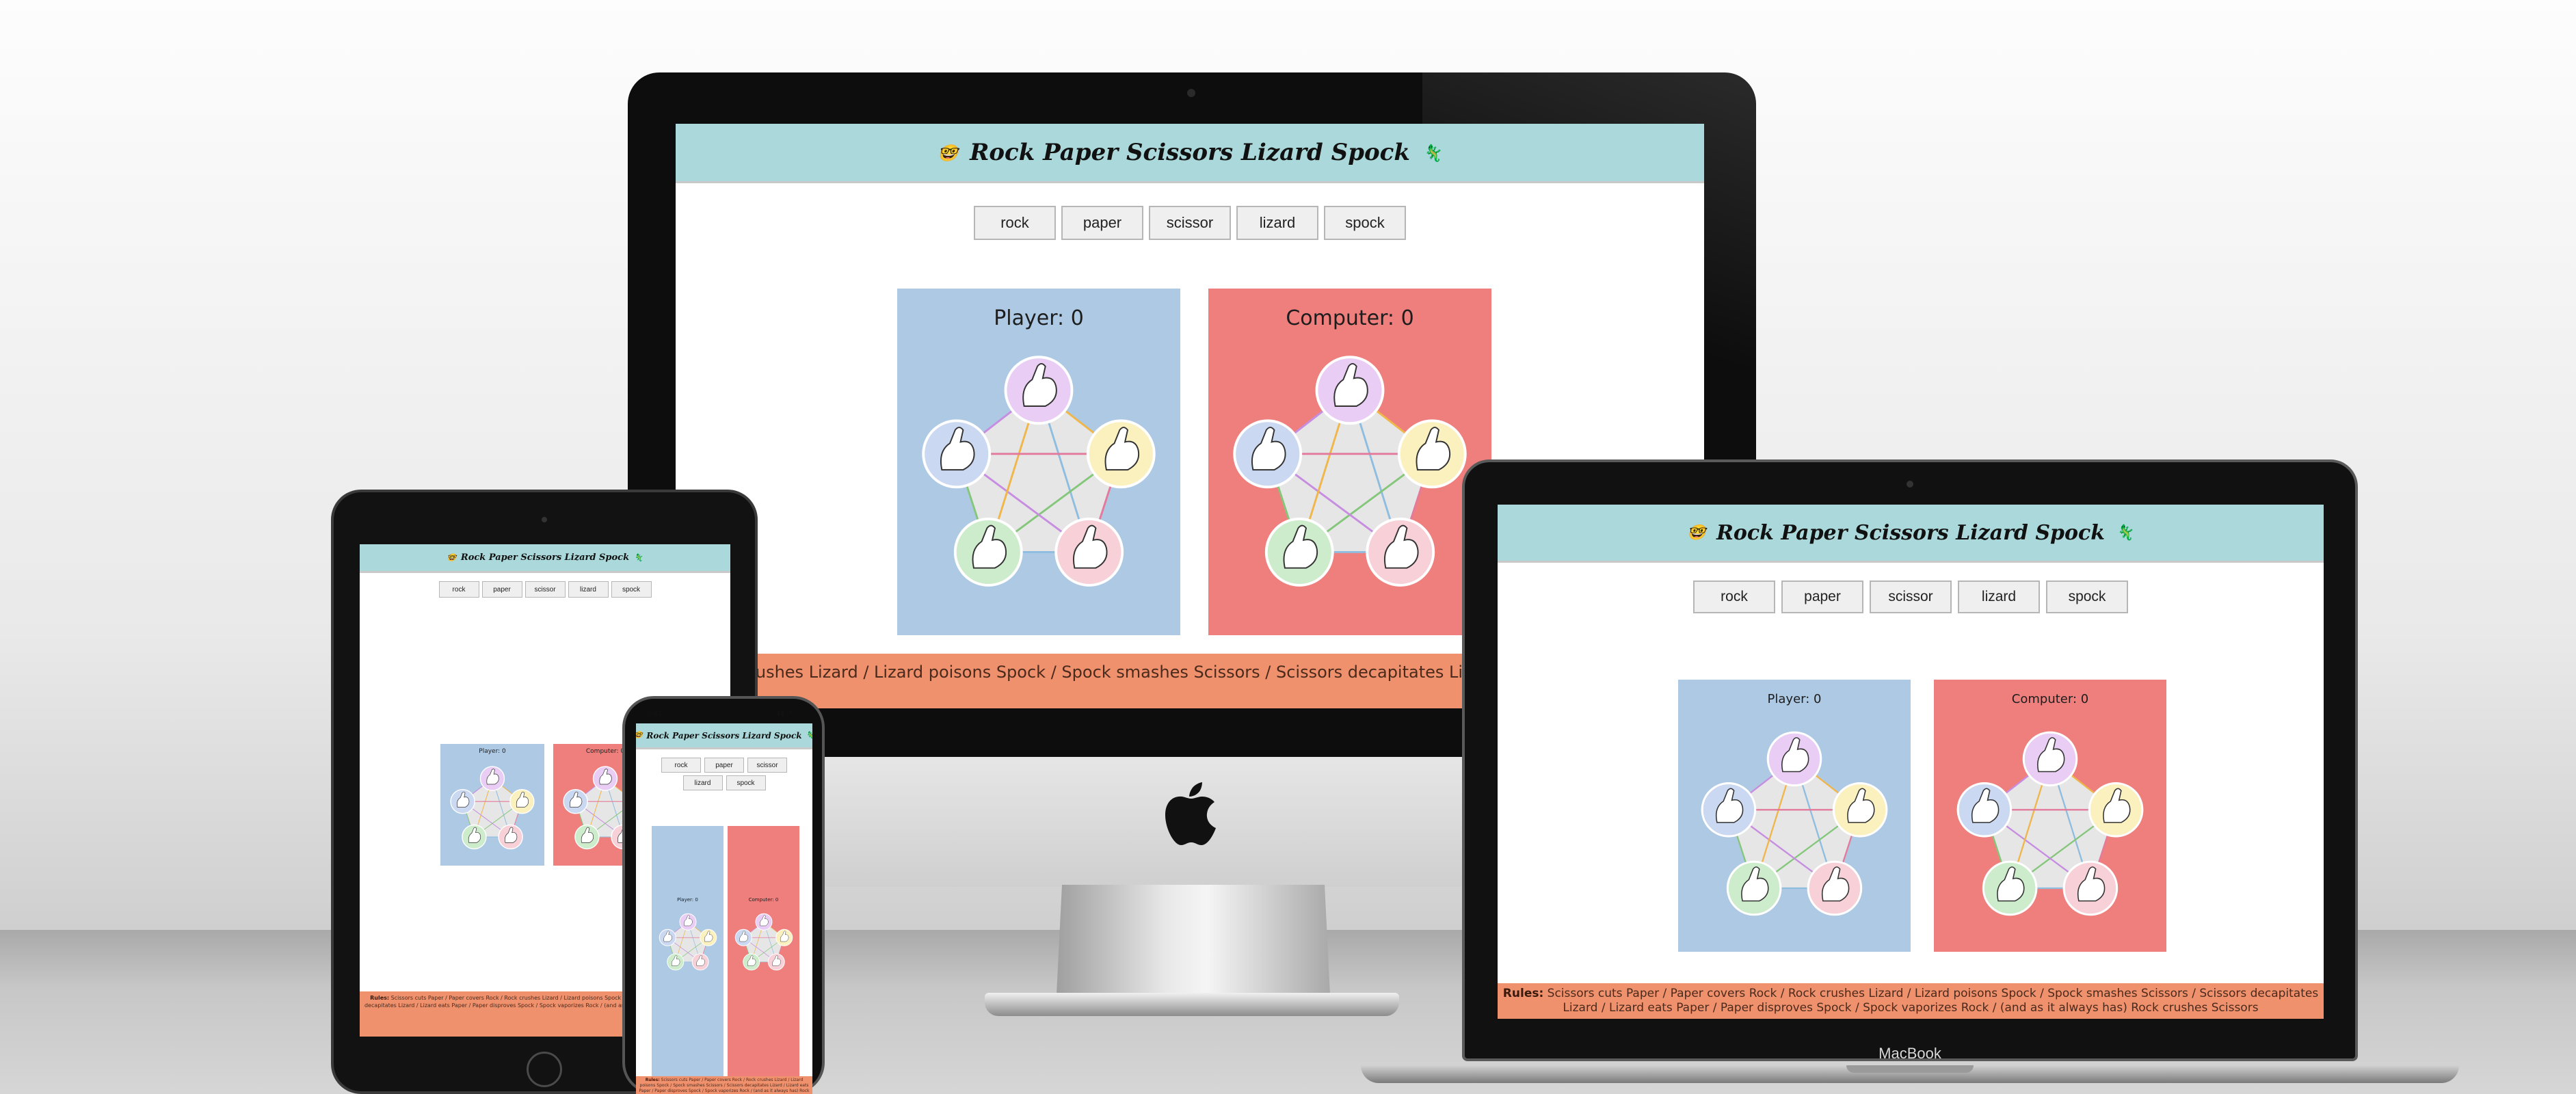 This screenshot has height=1094, width=2576. I want to click on macbook-camera, so click(1910, 484).